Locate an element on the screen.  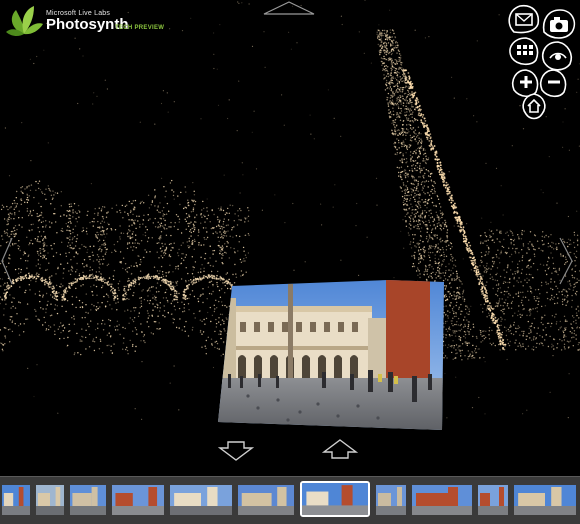
filmstrip is located at coordinates (290, 500).